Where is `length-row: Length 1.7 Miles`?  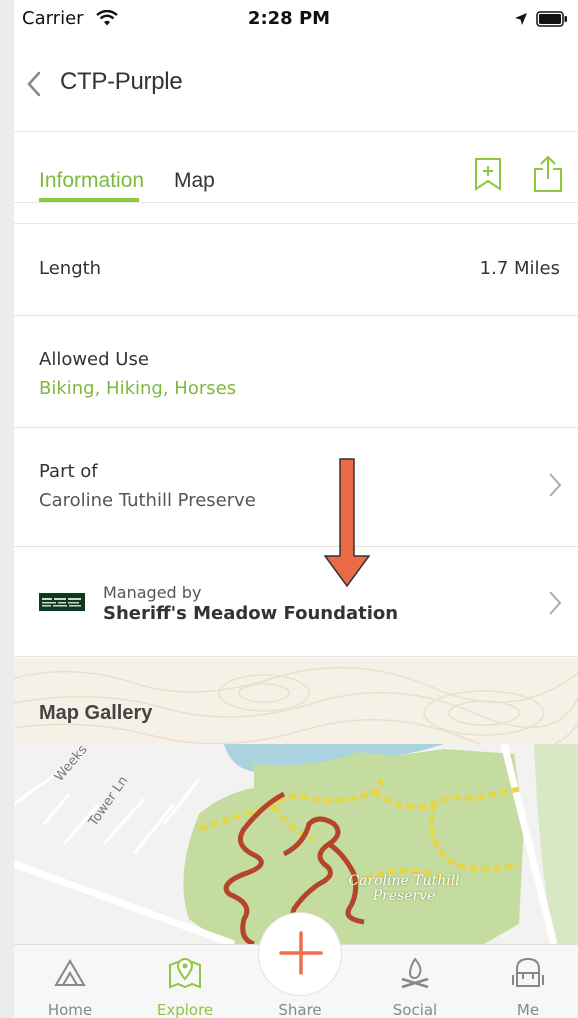 length-row: Length 1.7 Miles is located at coordinates (296, 270).